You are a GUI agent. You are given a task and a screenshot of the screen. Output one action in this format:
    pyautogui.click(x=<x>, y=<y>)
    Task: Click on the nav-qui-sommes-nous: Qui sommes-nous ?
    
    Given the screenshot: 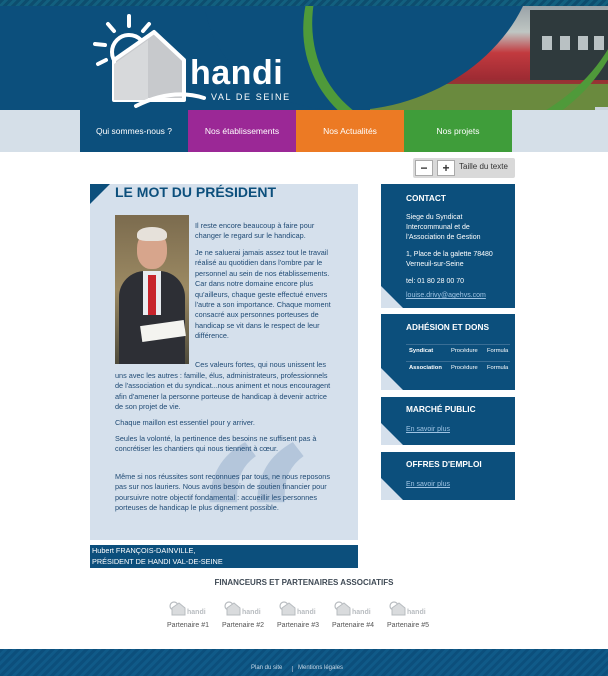 What is the action you would take?
    pyautogui.click(x=134, y=131)
    